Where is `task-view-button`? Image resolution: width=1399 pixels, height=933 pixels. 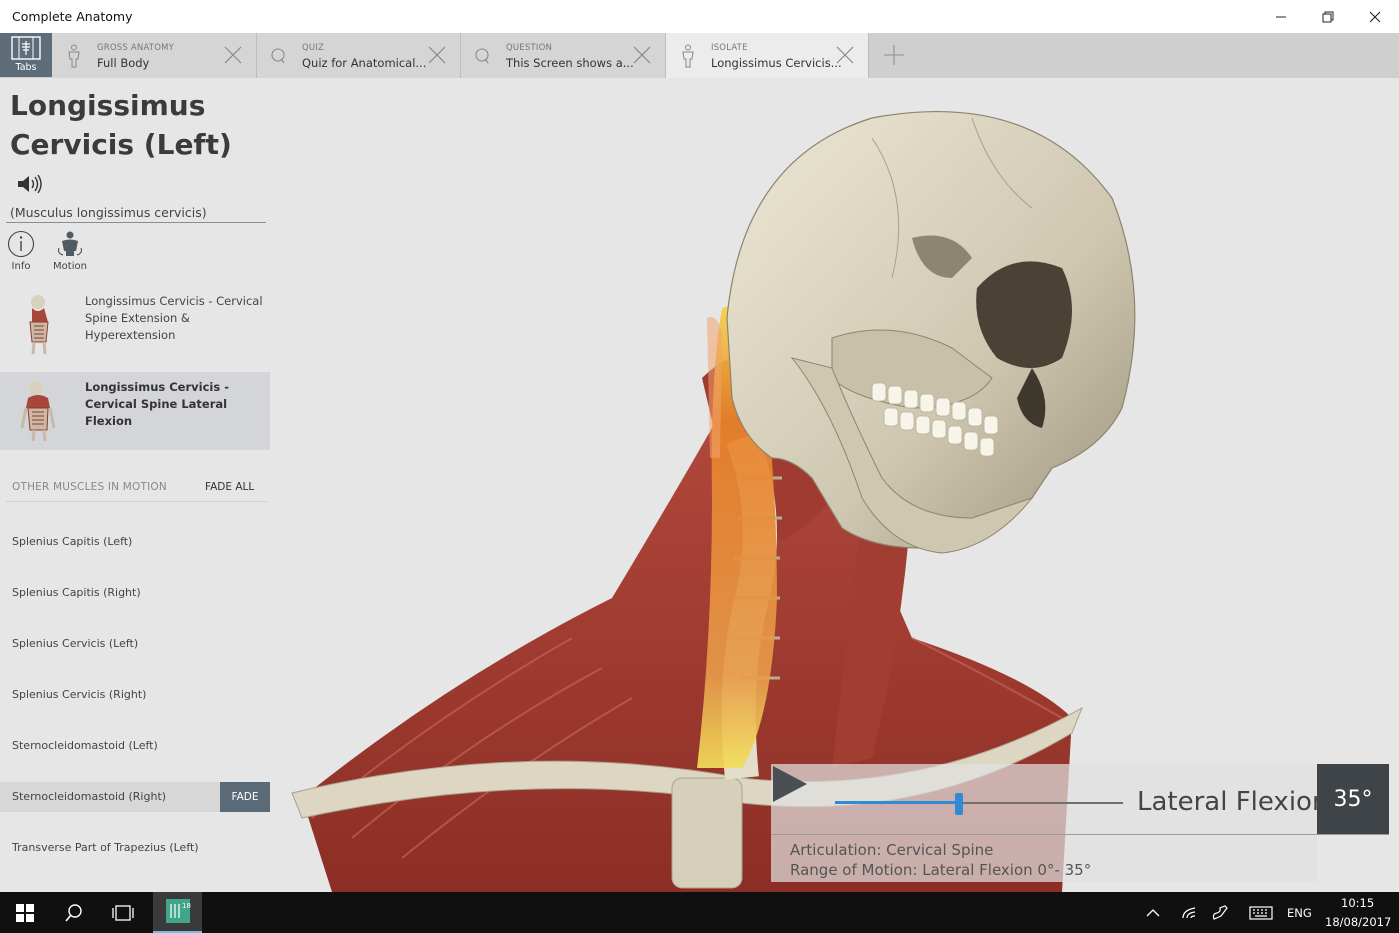
task-view-button is located at coordinates (122, 912).